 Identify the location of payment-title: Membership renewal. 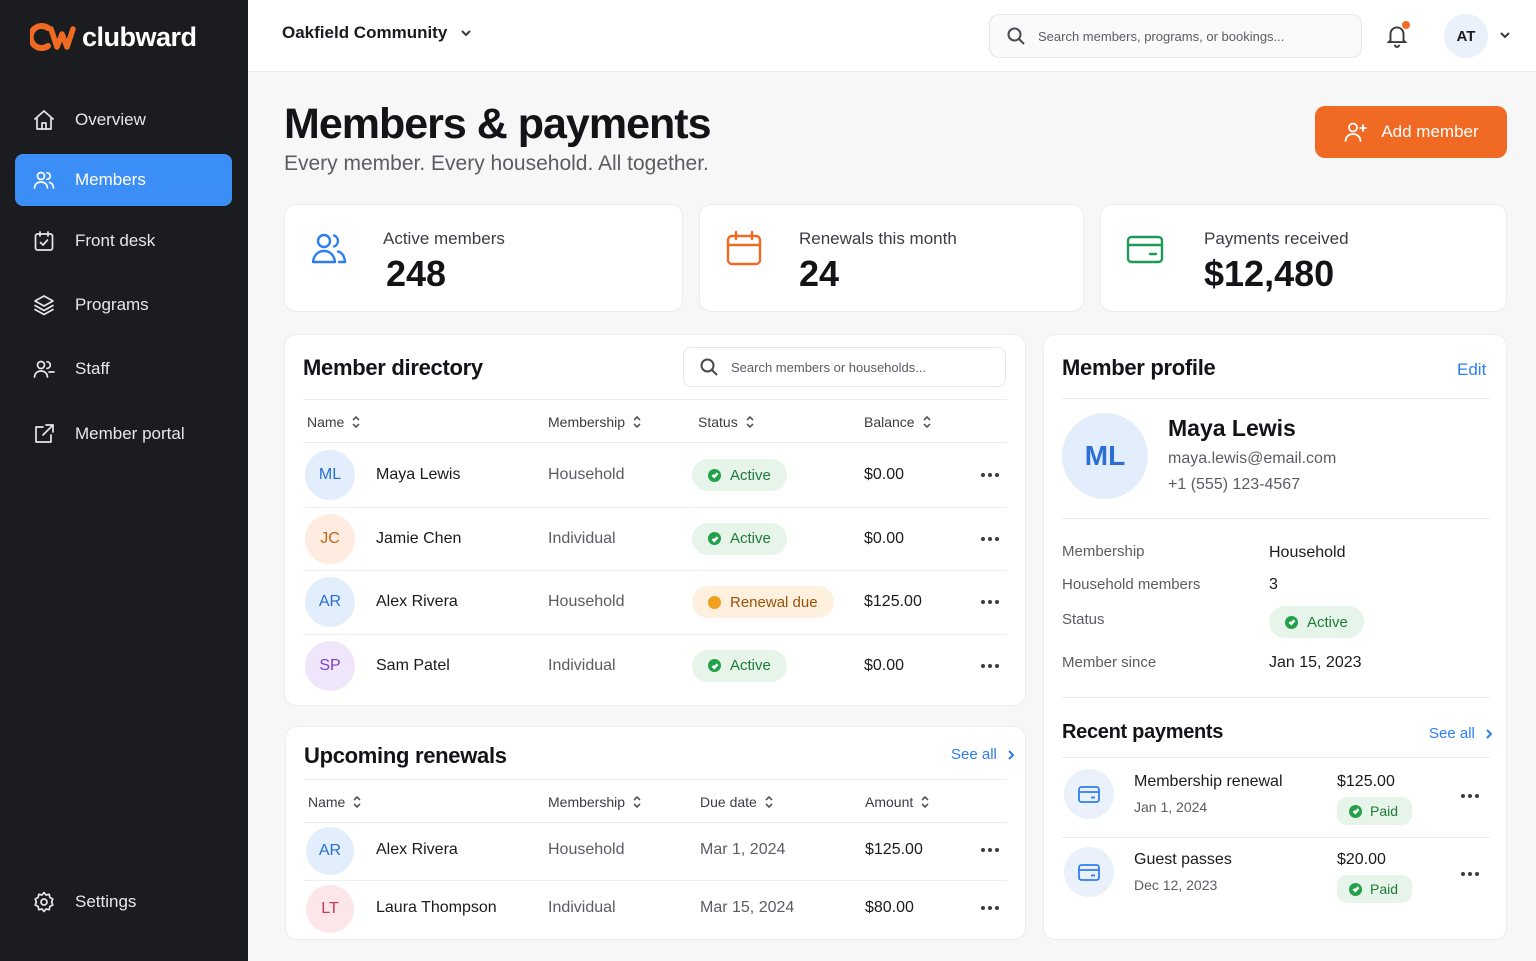
(1208, 782).